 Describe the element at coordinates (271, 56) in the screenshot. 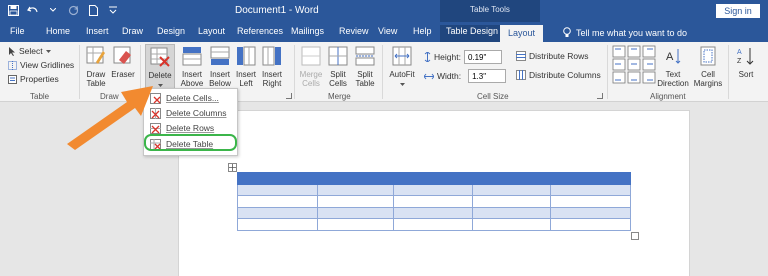

I see `insert-right-icon` at that location.